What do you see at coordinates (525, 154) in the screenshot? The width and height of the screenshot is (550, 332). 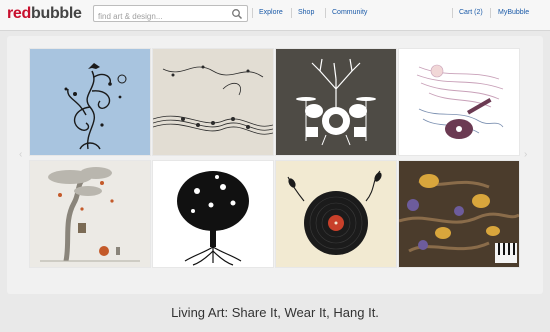 I see `gallery-next-arrow: ›` at bounding box center [525, 154].